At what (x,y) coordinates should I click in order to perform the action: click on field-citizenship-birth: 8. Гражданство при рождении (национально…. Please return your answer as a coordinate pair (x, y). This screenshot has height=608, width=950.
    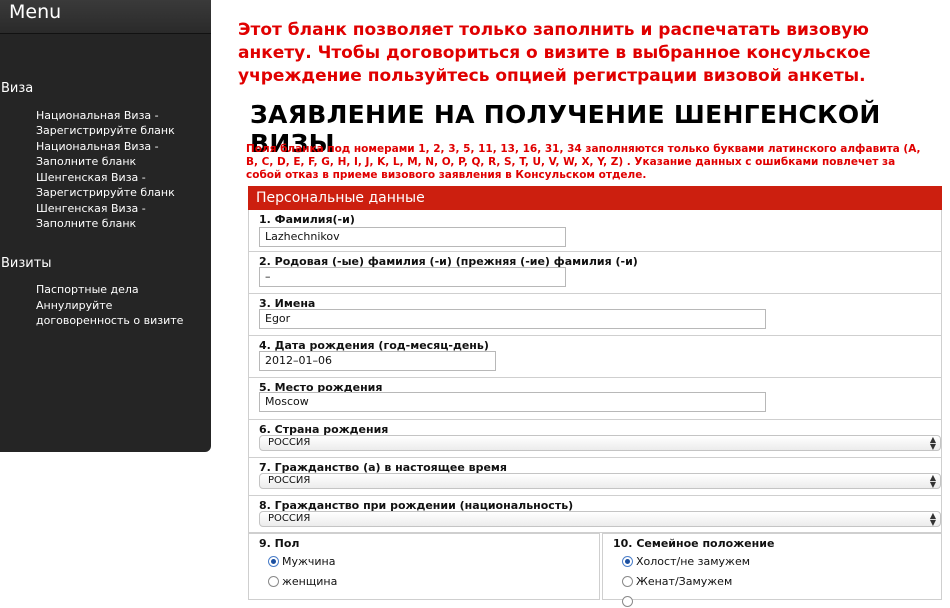
    Looking at the image, I should click on (595, 514).